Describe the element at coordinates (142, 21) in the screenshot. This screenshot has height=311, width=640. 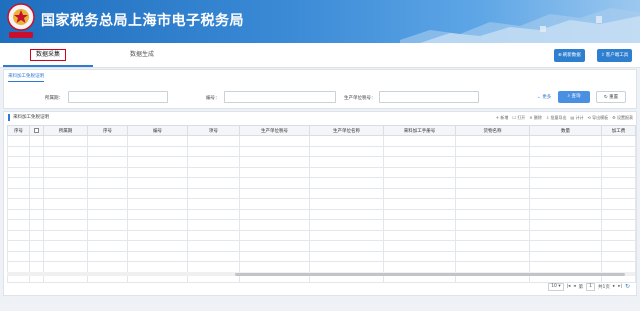
I see `site-title: 国家税务总局上海市电子税务局` at that location.